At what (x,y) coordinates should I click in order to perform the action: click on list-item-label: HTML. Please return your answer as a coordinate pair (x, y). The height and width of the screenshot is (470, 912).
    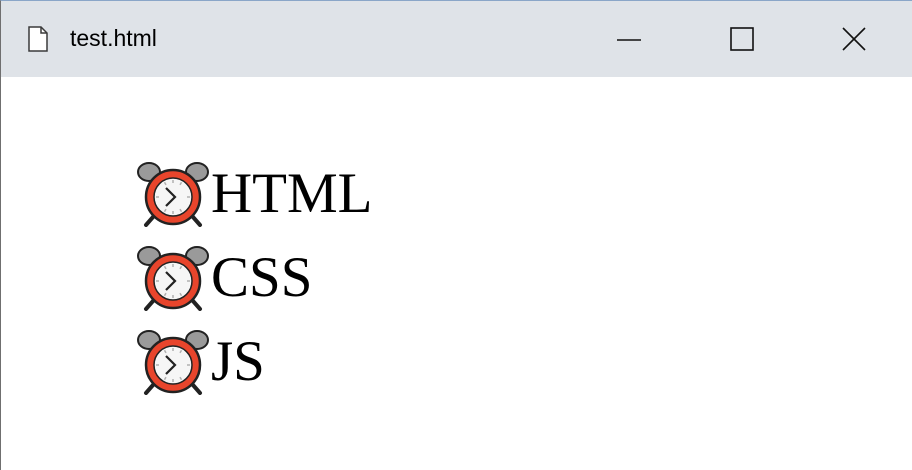
    Looking at the image, I should click on (292, 193).